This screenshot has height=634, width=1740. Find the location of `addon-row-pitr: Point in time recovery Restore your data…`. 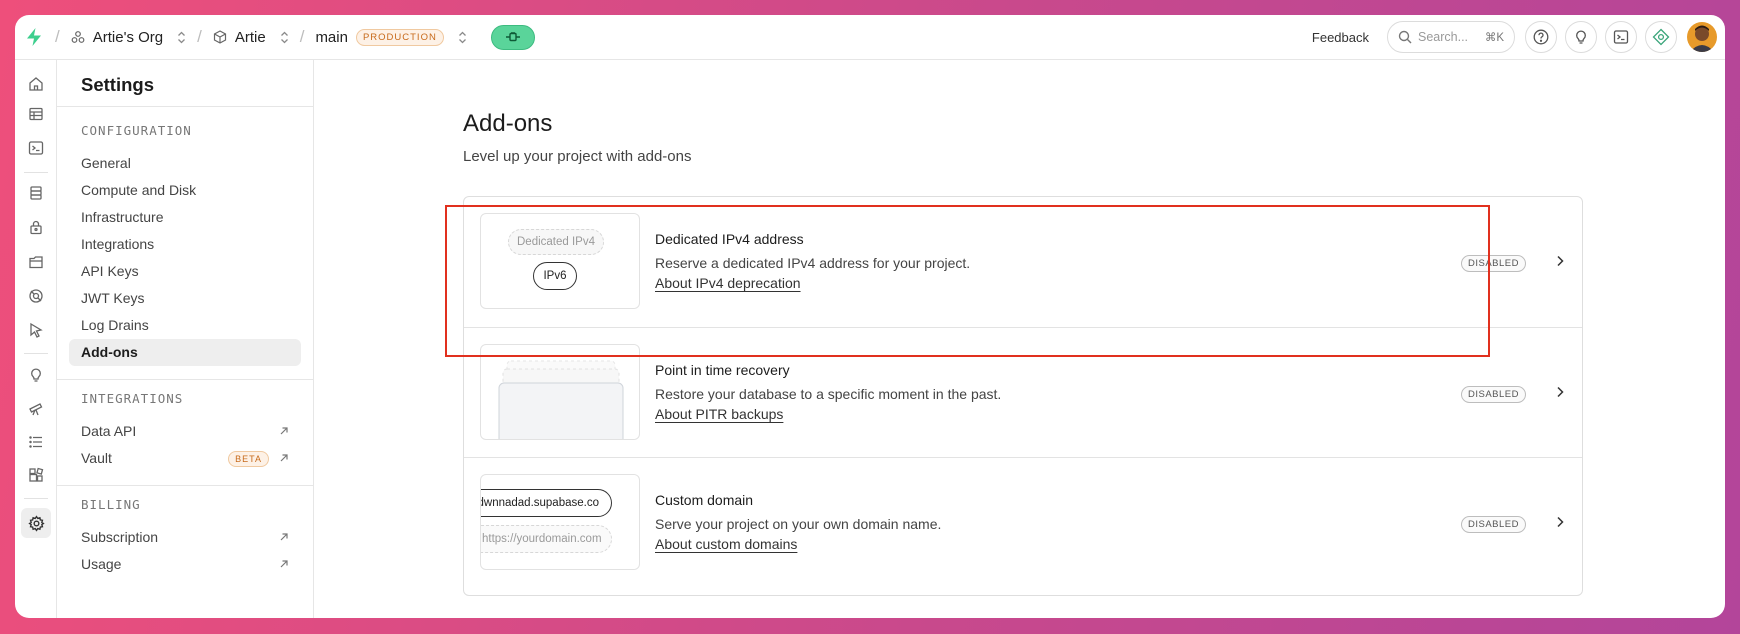

addon-row-pitr: Point in time recovery Restore your data… is located at coordinates (1023, 392).